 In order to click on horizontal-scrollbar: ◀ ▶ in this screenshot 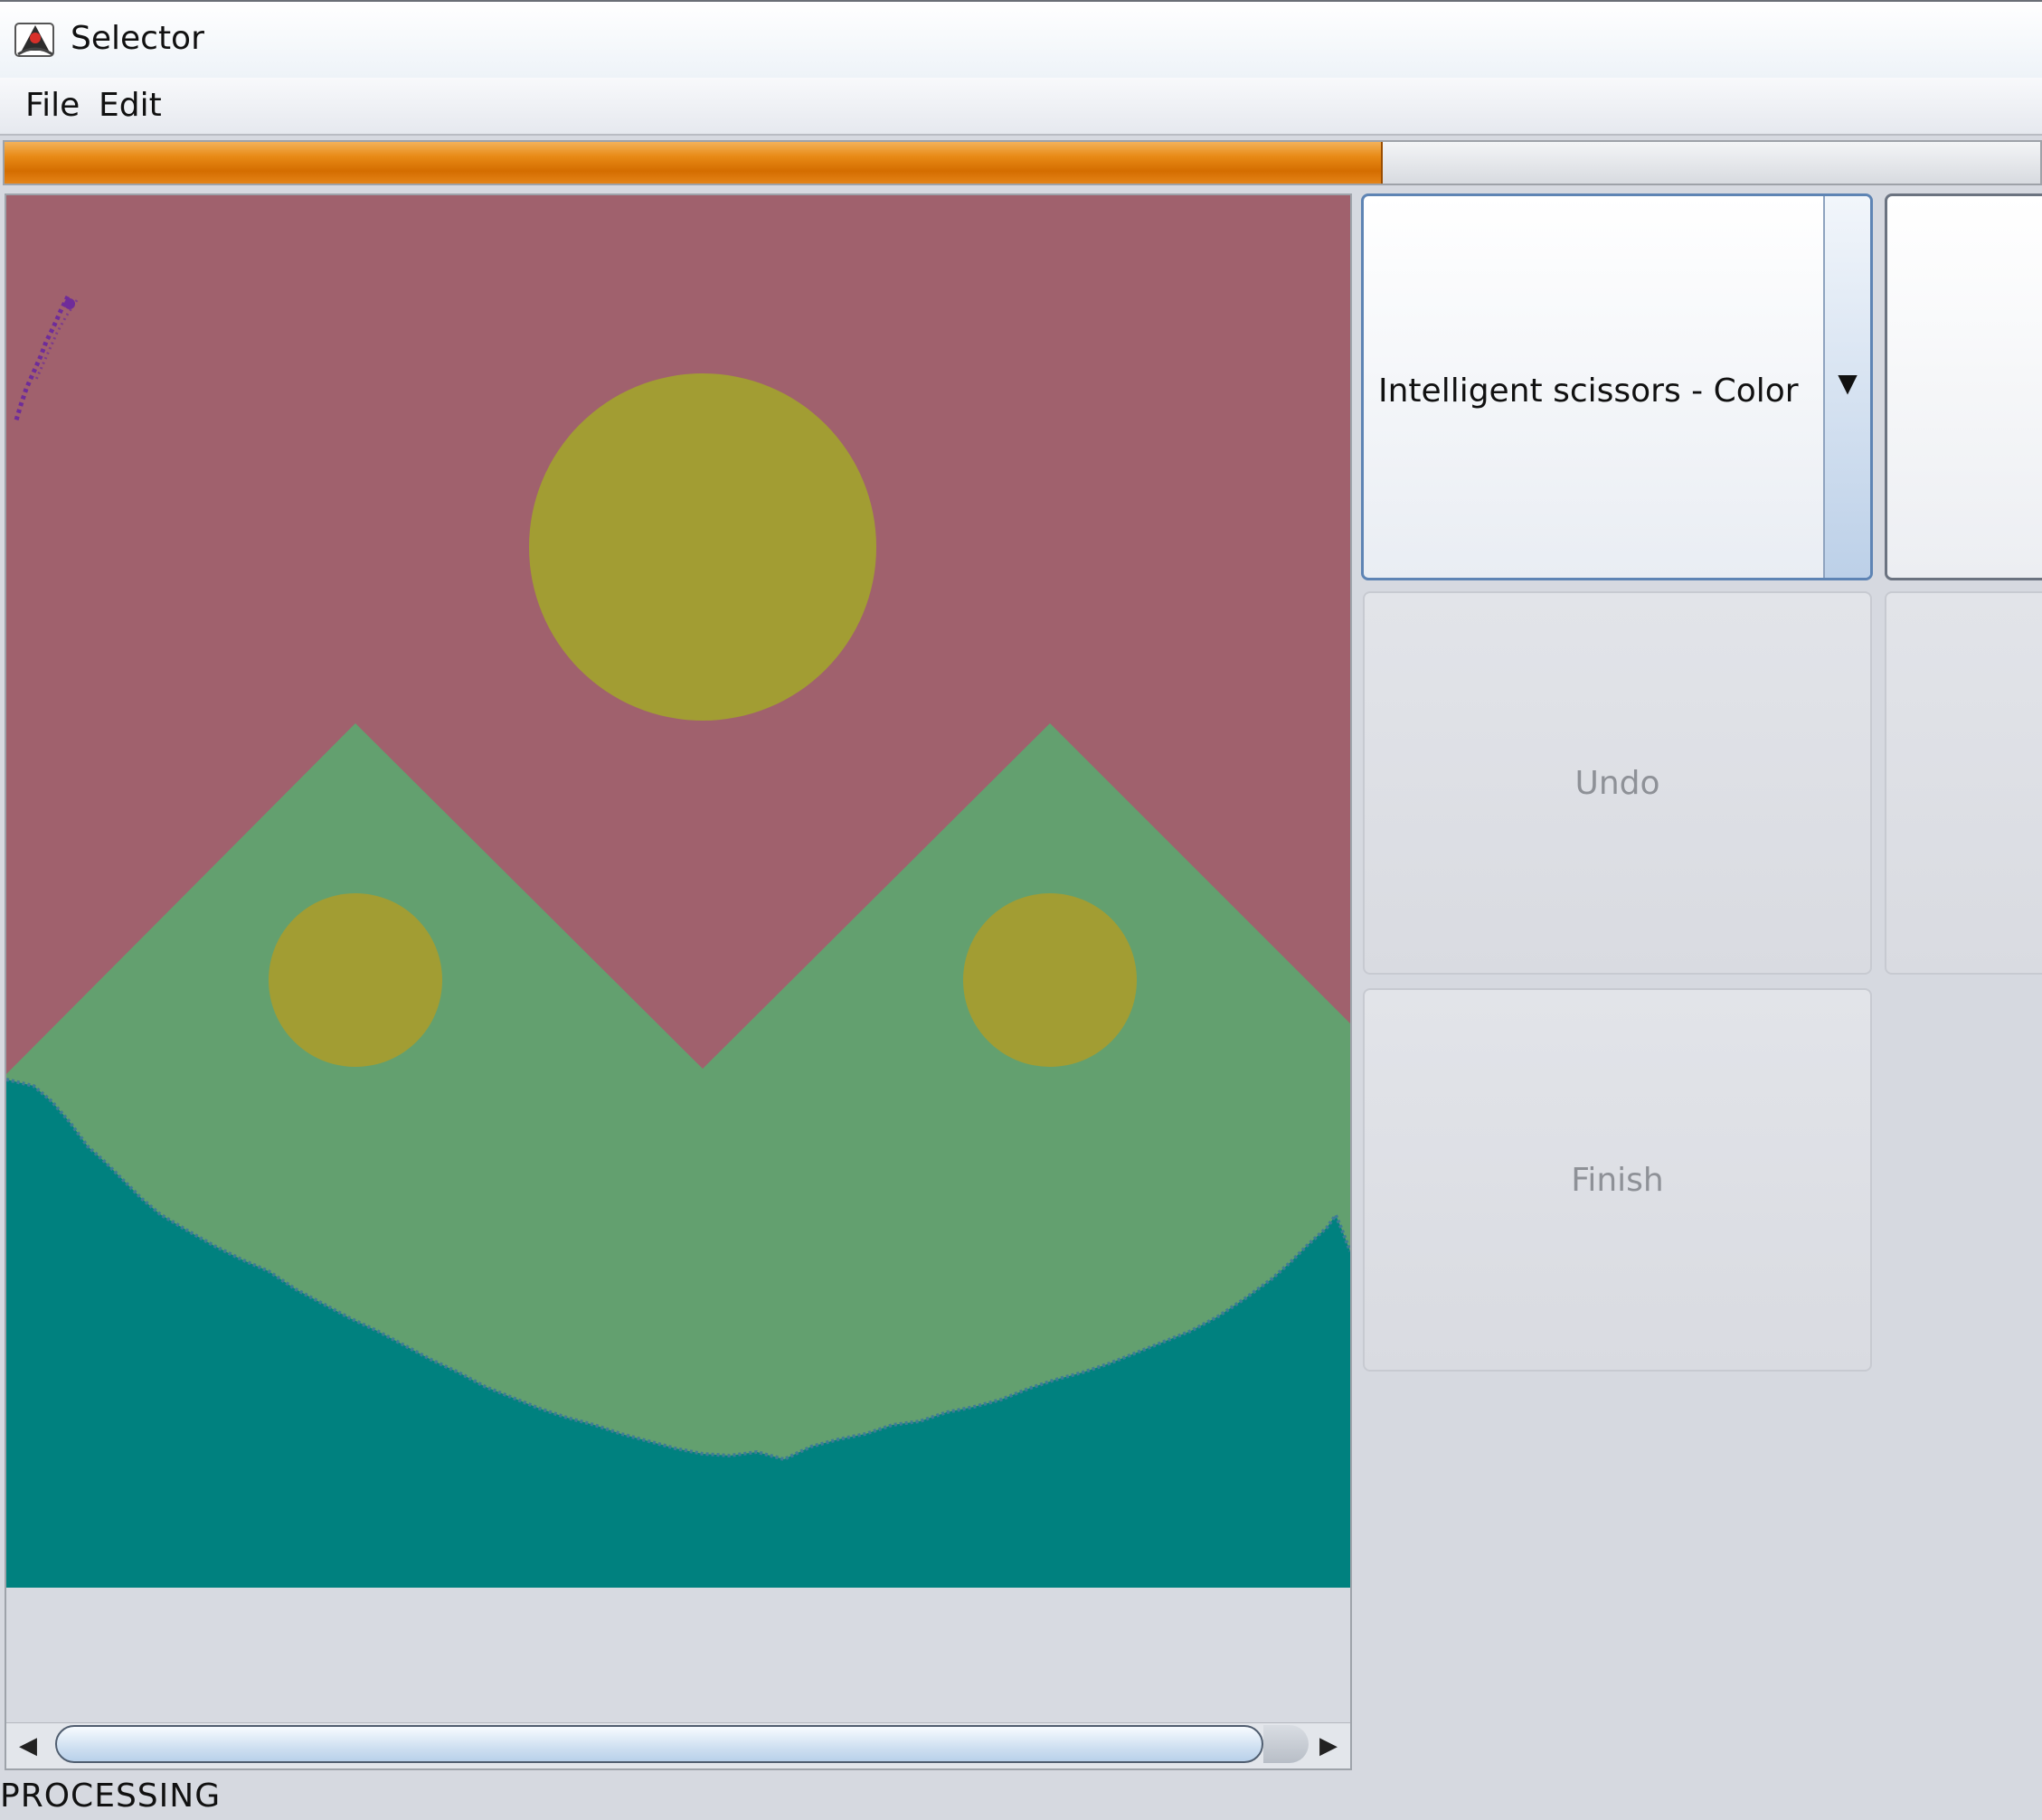, I will do `click(678, 1745)`.